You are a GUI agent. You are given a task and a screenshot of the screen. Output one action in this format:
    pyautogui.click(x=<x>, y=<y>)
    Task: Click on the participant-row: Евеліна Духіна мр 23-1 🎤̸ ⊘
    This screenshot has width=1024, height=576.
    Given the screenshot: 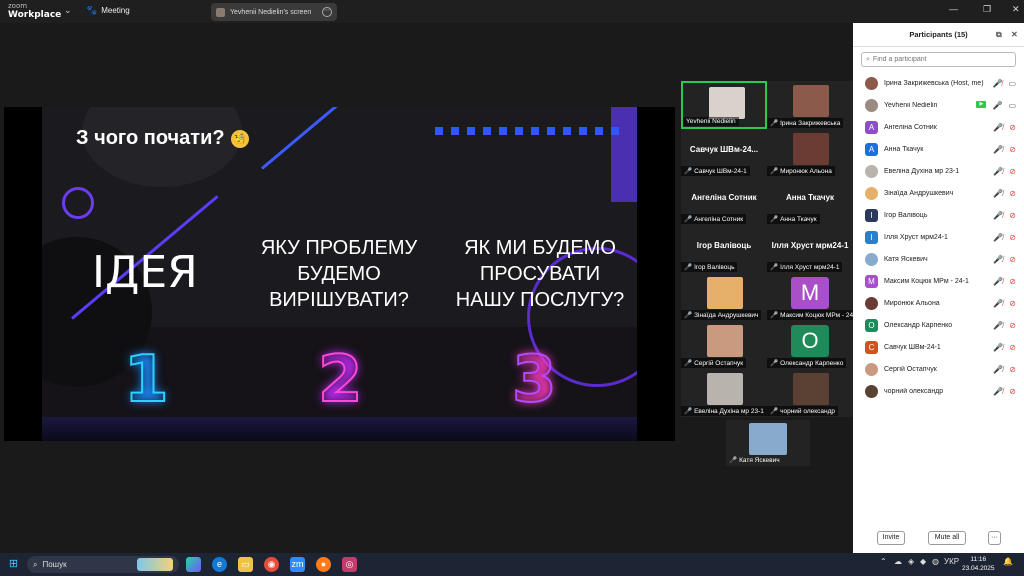 What is the action you would take?
    pyautogui.click(x=938, y=171)
    